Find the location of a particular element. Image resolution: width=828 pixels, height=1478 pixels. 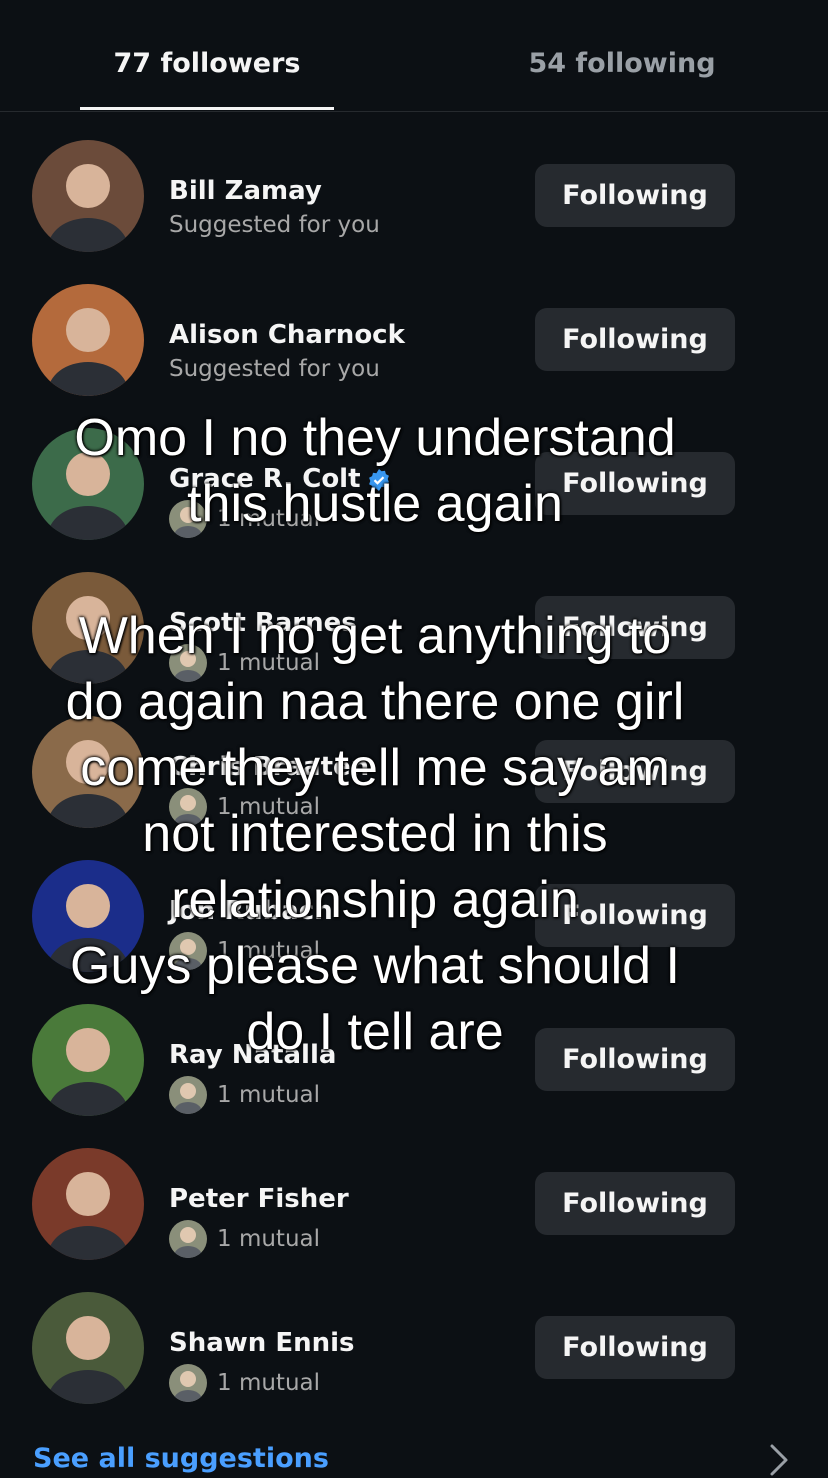

user-name: Scott Barnes is located at coordinates (263, 623).